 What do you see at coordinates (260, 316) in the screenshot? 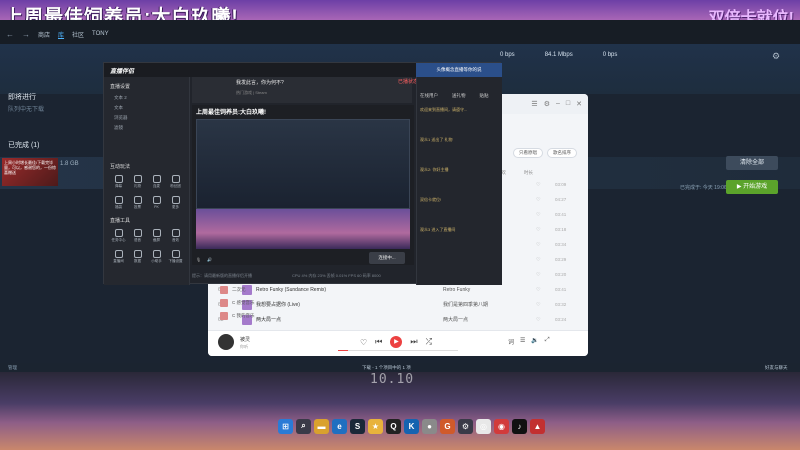
I see `playlist-item: C 我的音乐` at bounding box center [260, 316].